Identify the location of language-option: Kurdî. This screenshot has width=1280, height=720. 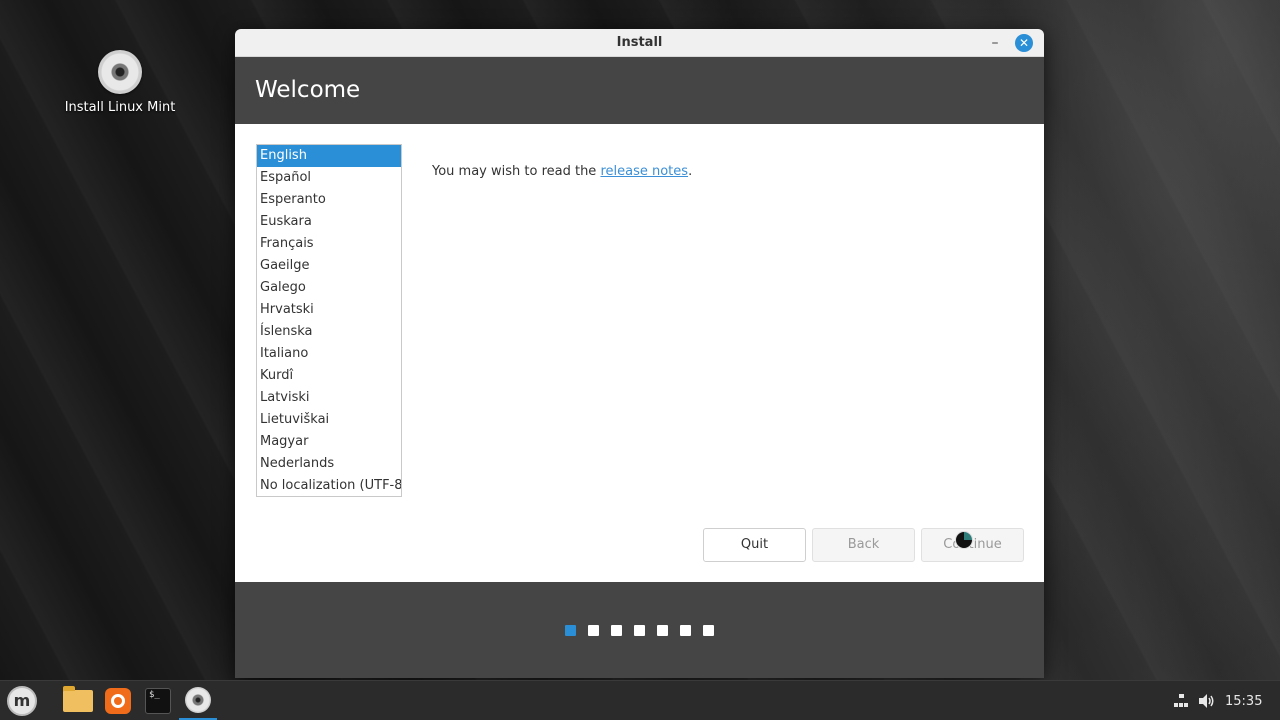
(329, 376).